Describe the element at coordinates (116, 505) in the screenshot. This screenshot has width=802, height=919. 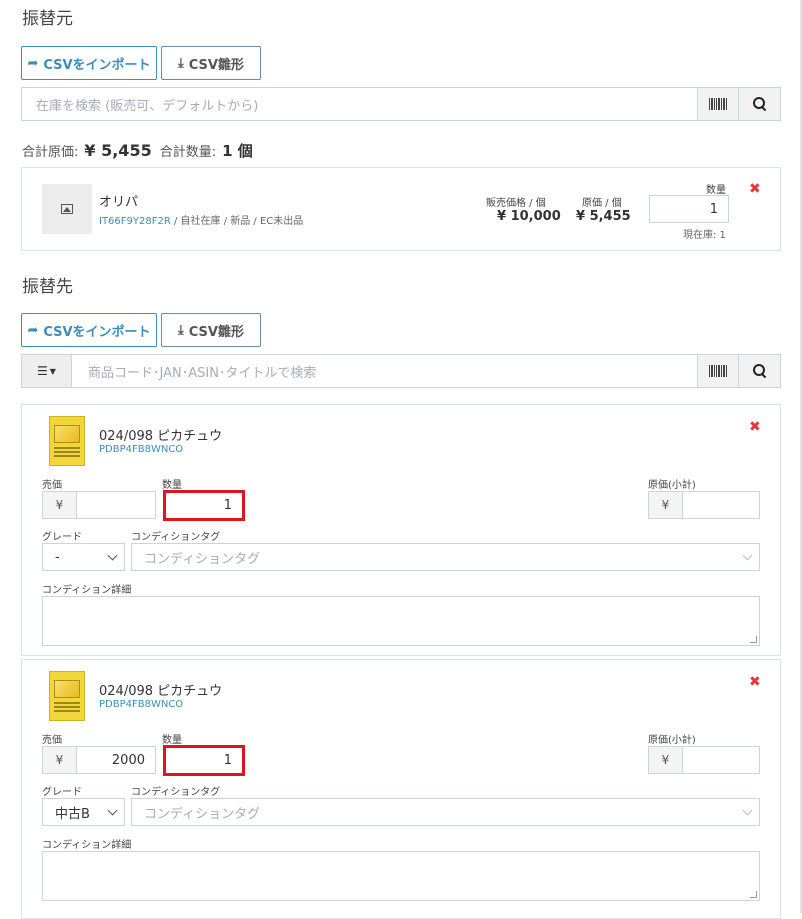
I see `sale-price-input` at that location.